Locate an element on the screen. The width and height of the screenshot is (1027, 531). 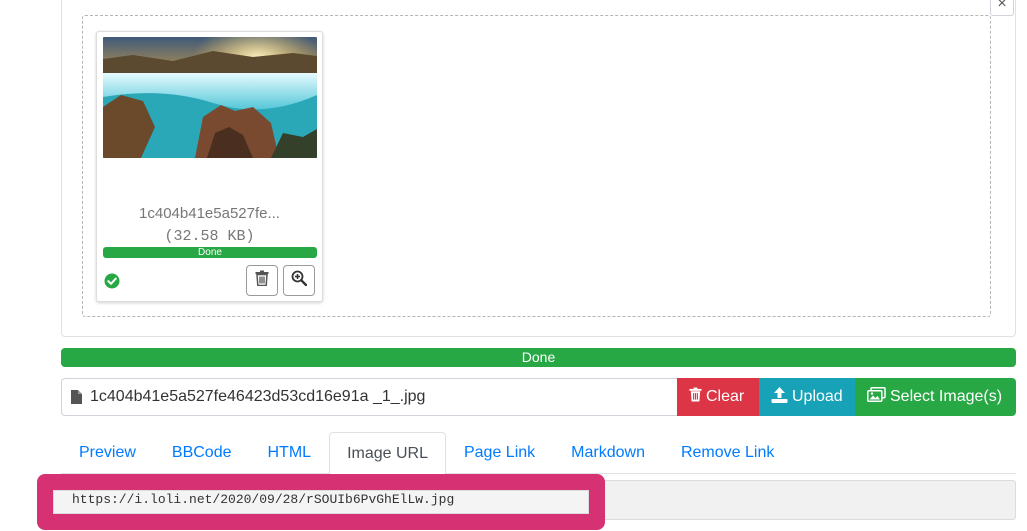
upload-progress-label: Done is located at coordinates (538, 357).